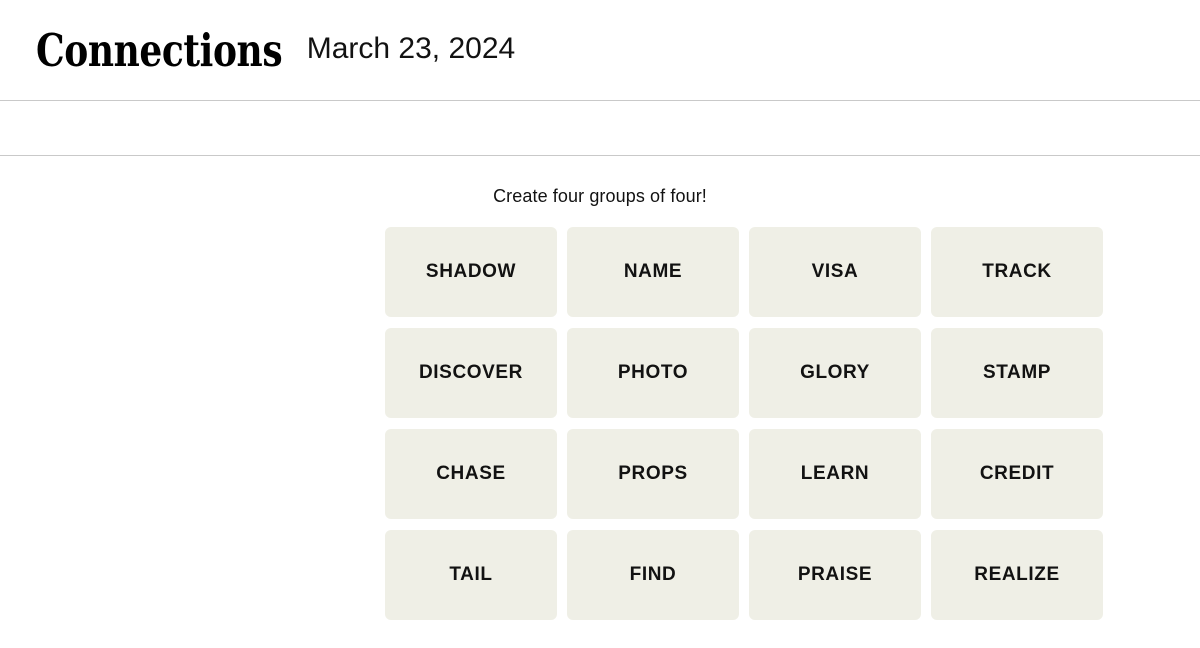 This screenshot has width=1200, height=648. Describe the element at coordinates (653, 575) in the screenshot. I see `tile: FIND` at that location.